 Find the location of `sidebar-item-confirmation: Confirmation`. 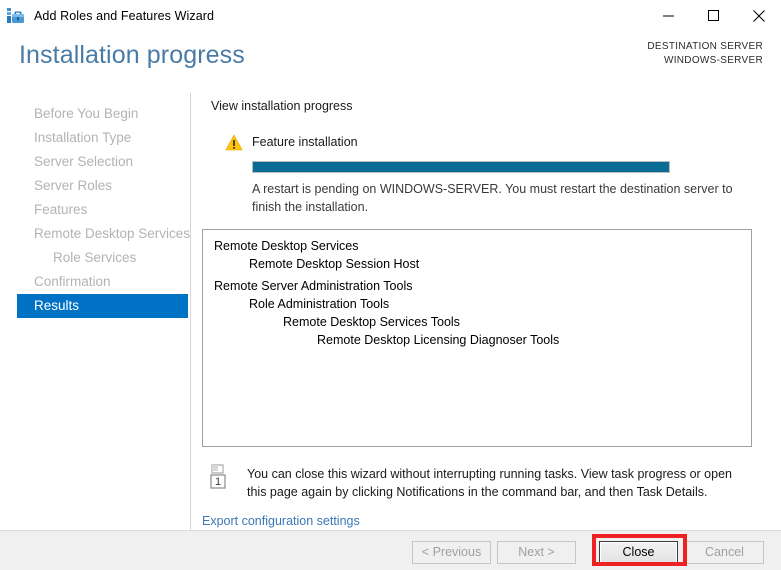

sidebar-item-confirmation: Confirmation is located at coordinates (102, 282).